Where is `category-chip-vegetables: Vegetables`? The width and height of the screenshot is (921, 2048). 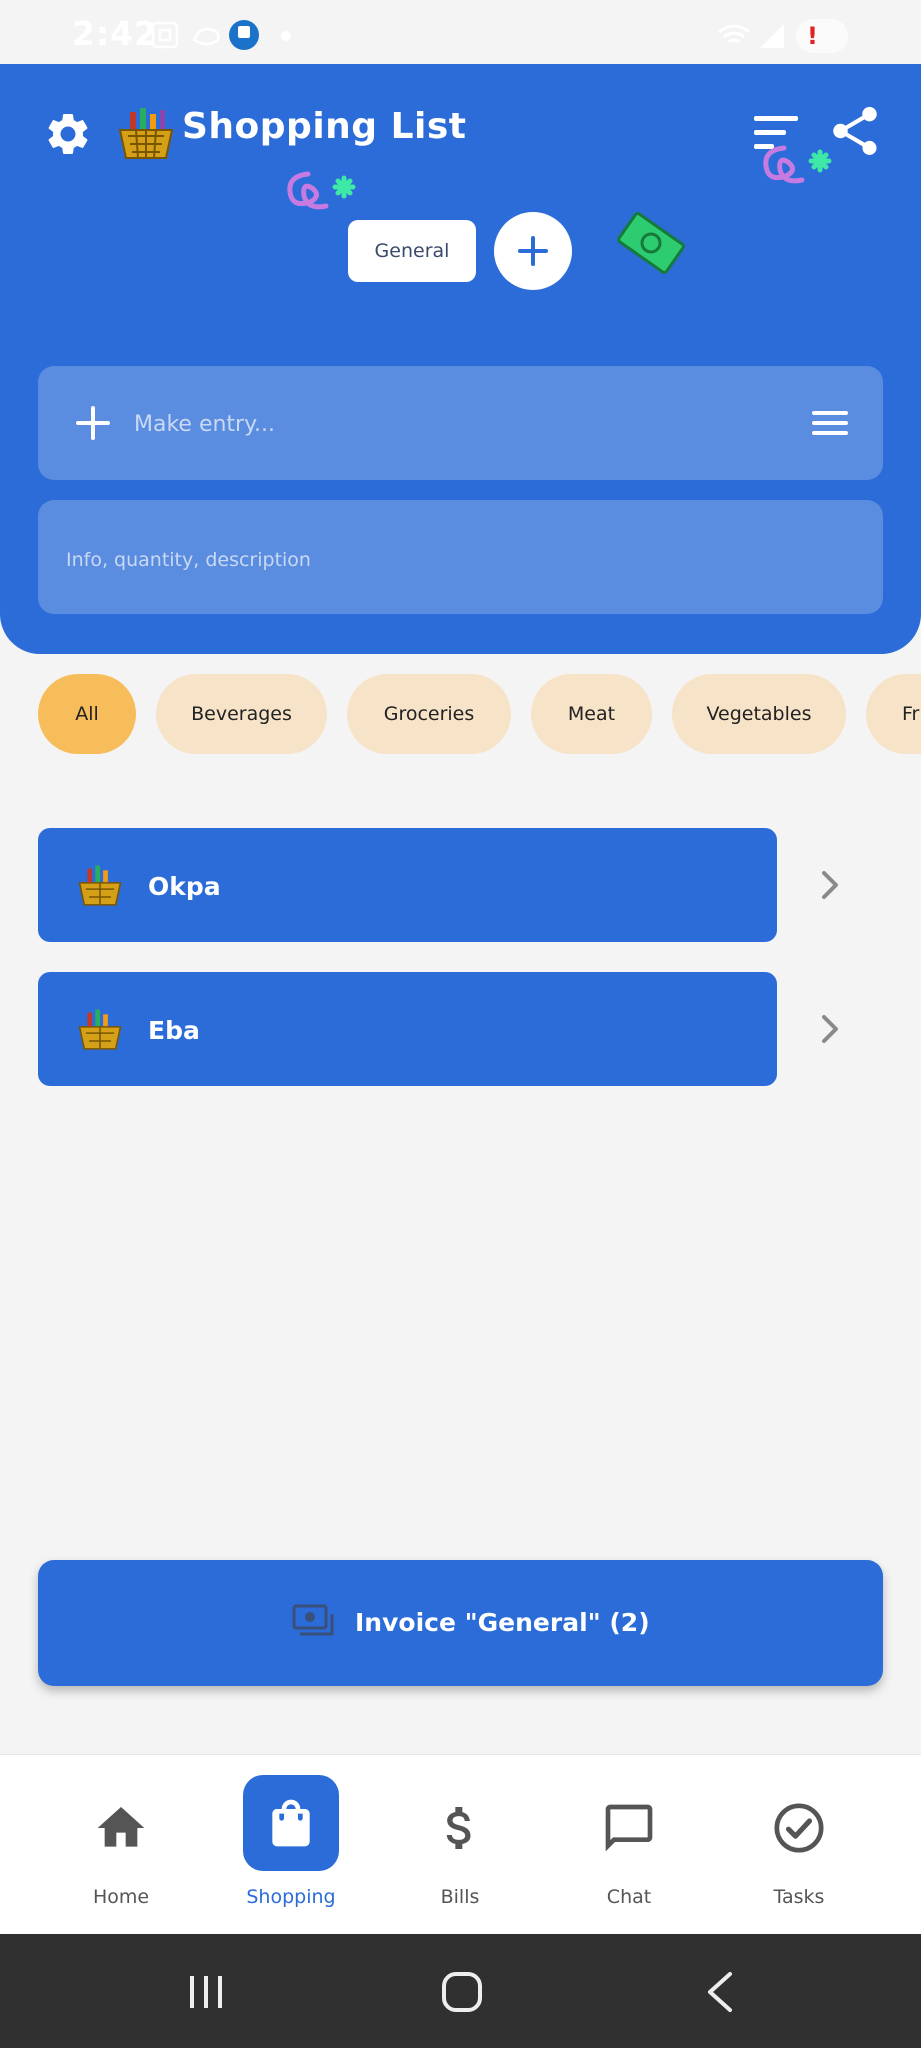 category-chip-vegetables: Vegetables is located at coordinates (759, 714).